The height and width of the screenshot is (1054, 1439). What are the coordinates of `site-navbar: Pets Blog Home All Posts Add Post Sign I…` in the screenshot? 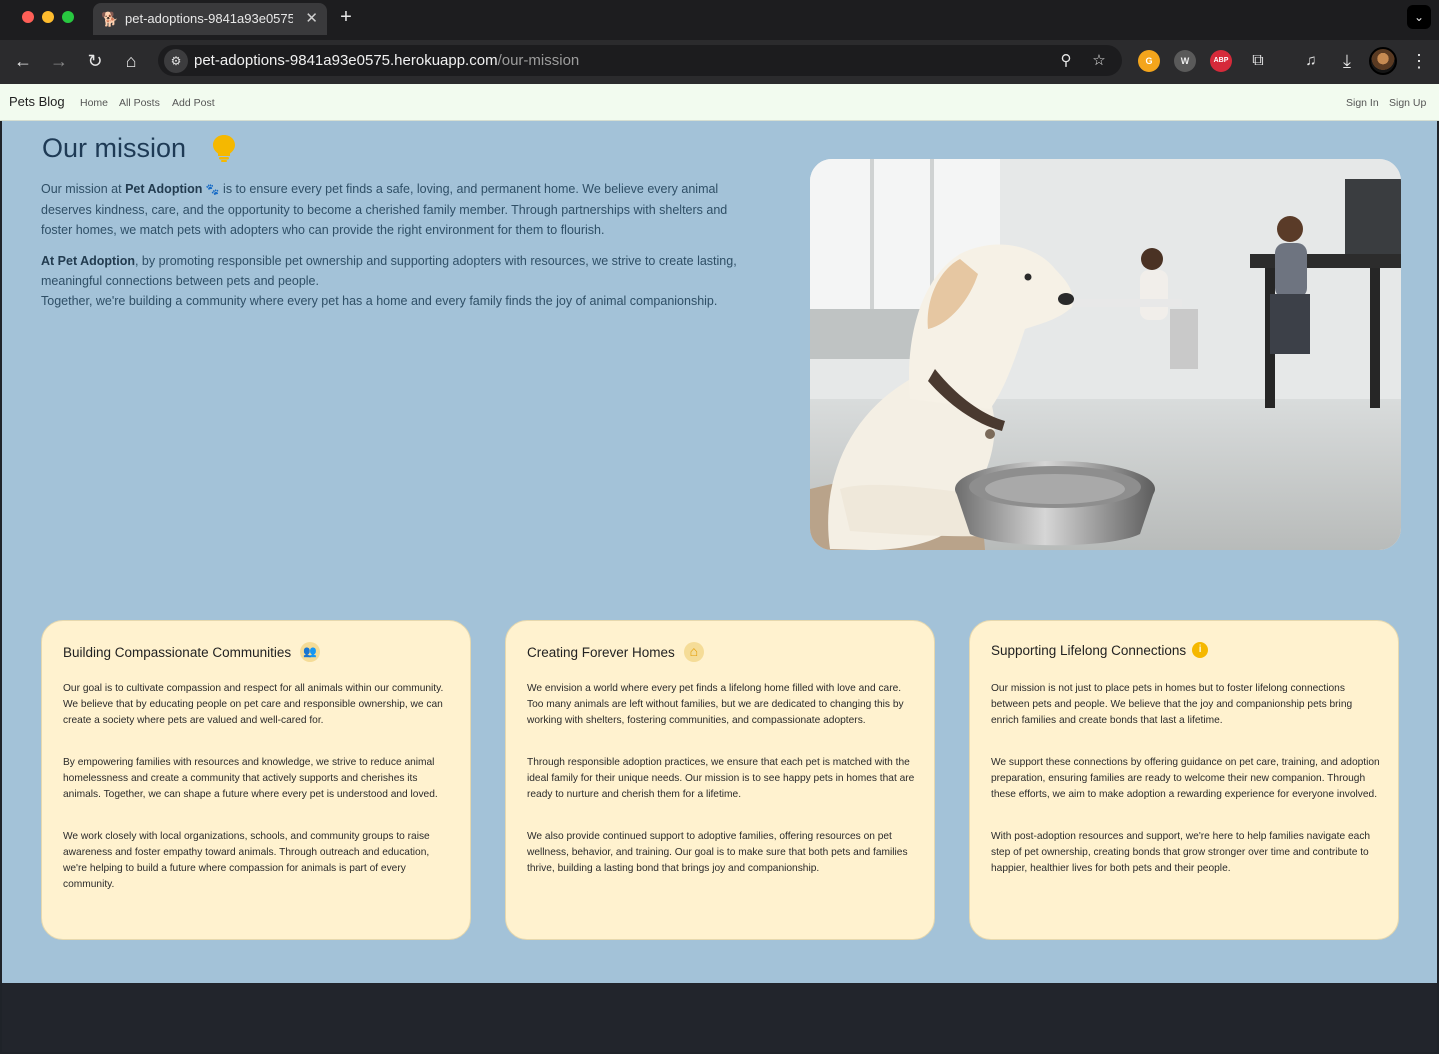 It's located at (719, 102).